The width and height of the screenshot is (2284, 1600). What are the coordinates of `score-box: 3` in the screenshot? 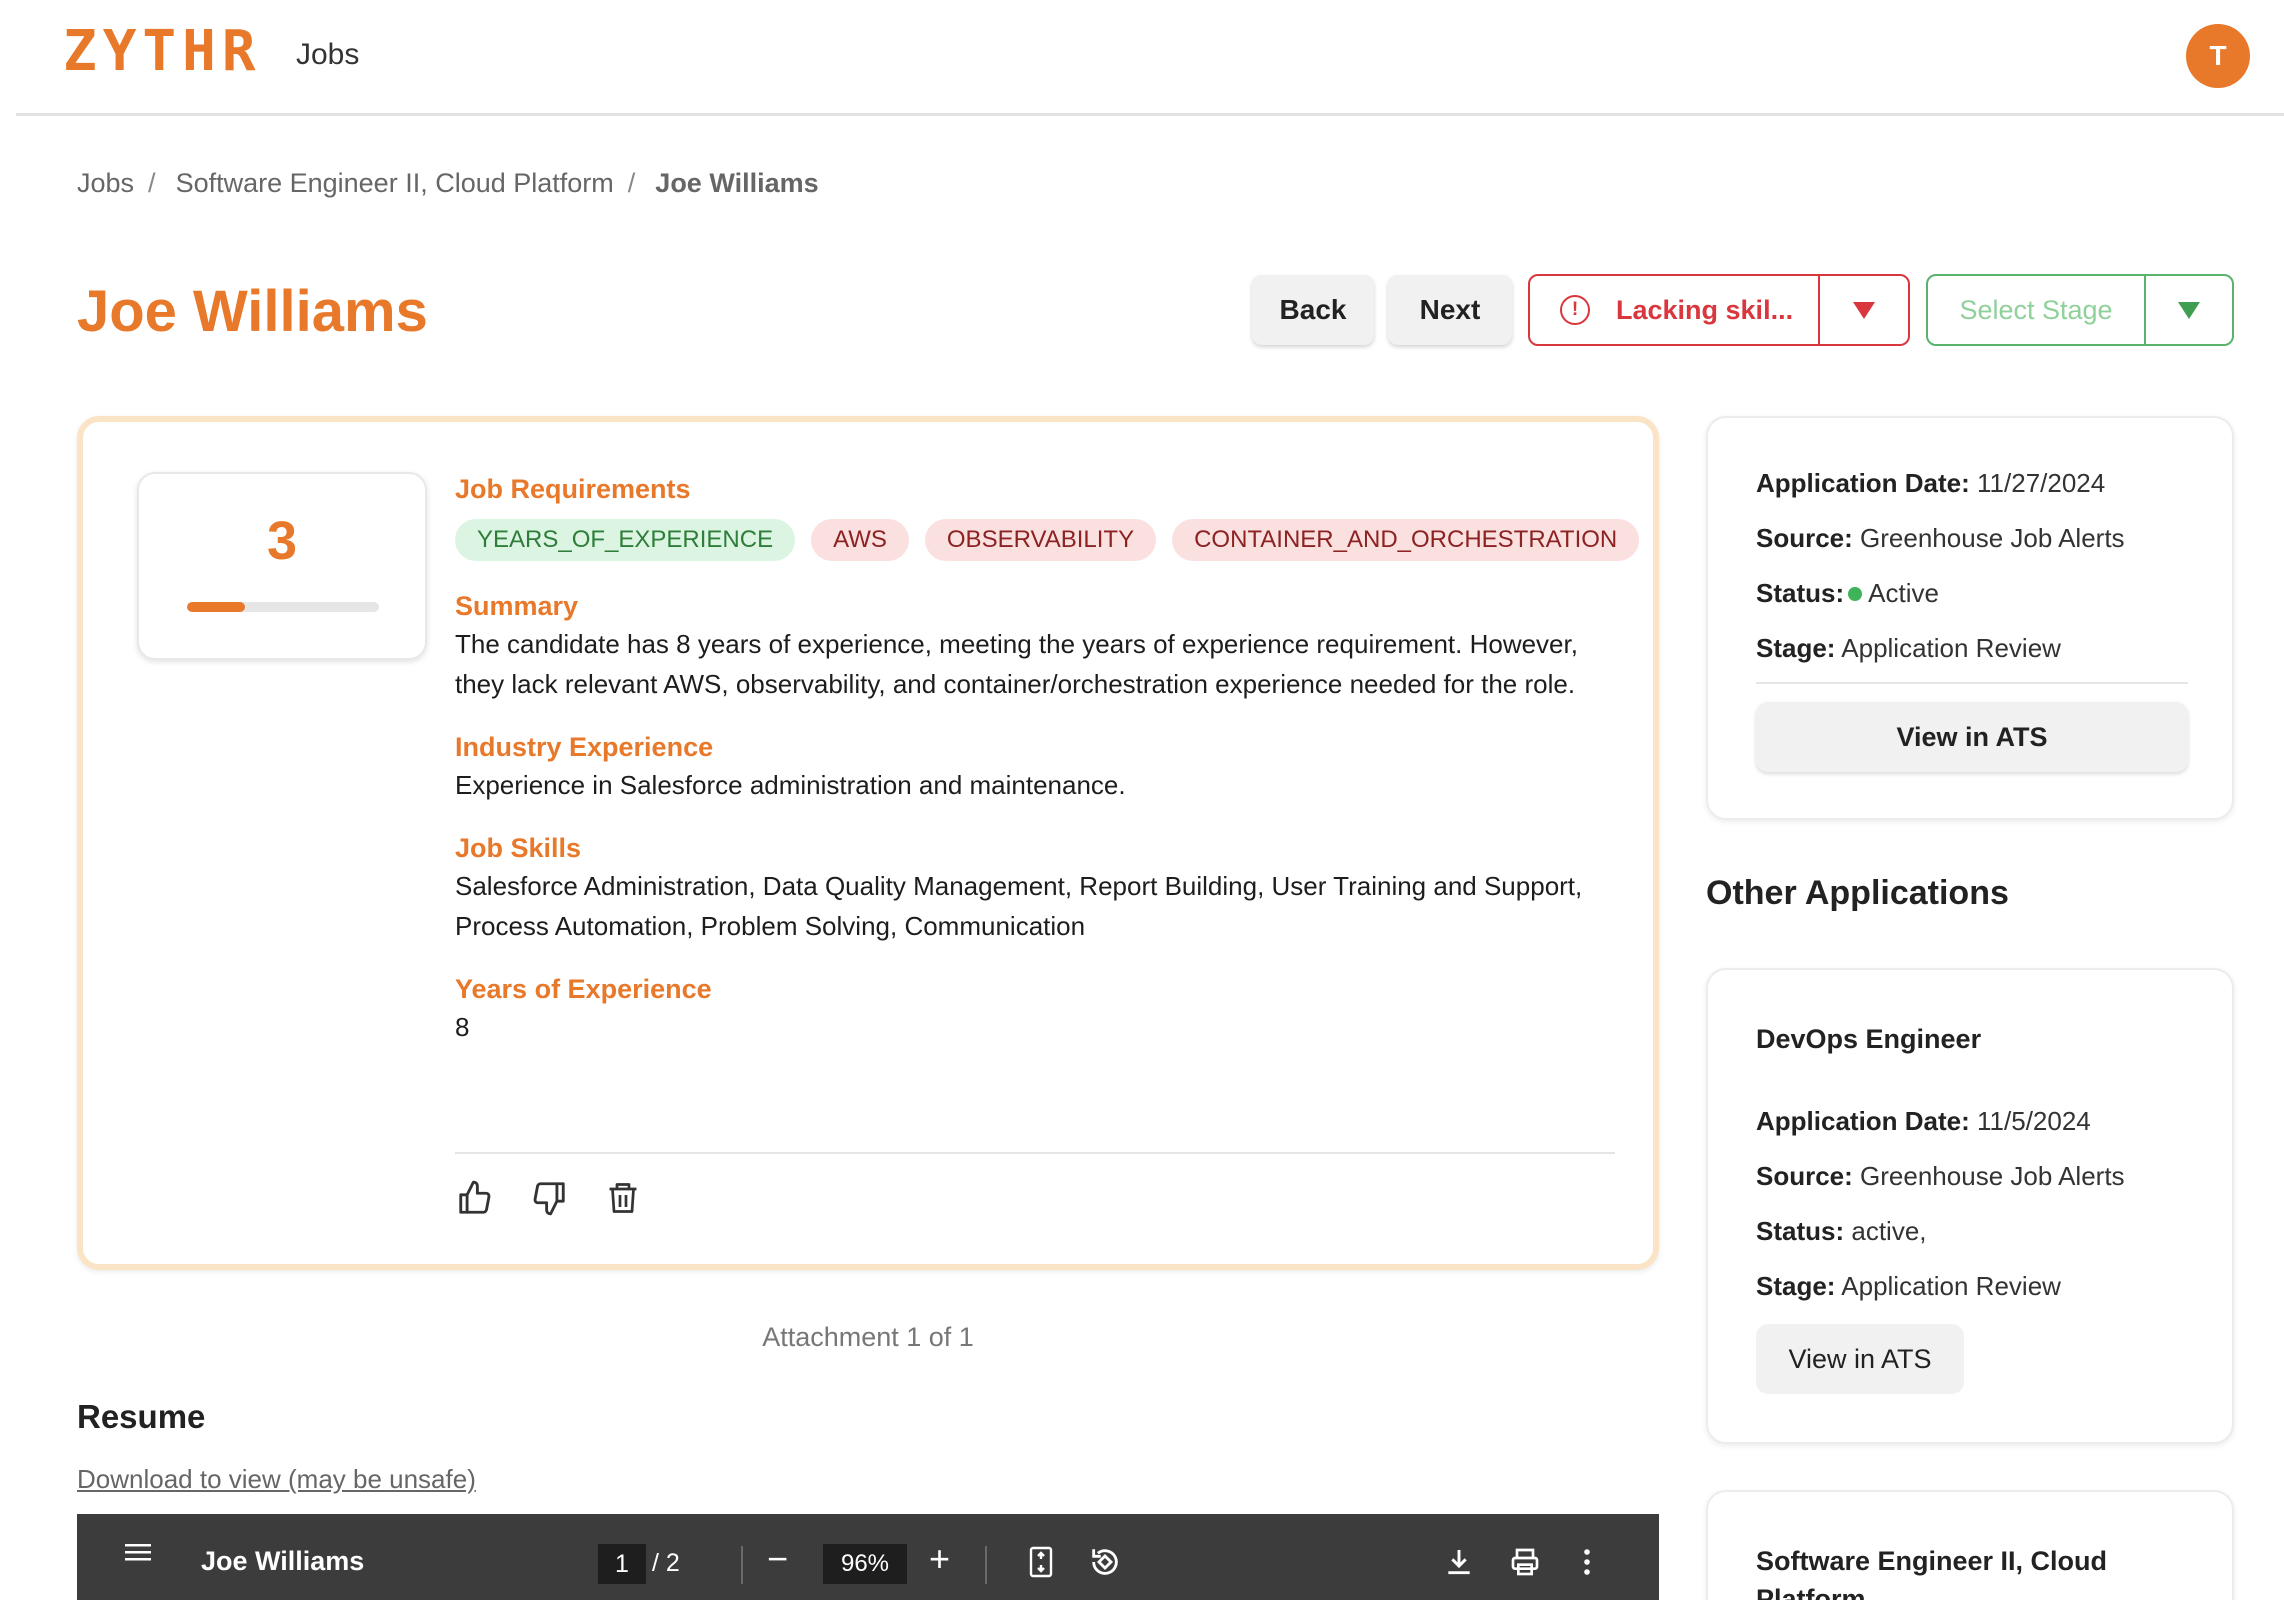 It's located at (282, 566).